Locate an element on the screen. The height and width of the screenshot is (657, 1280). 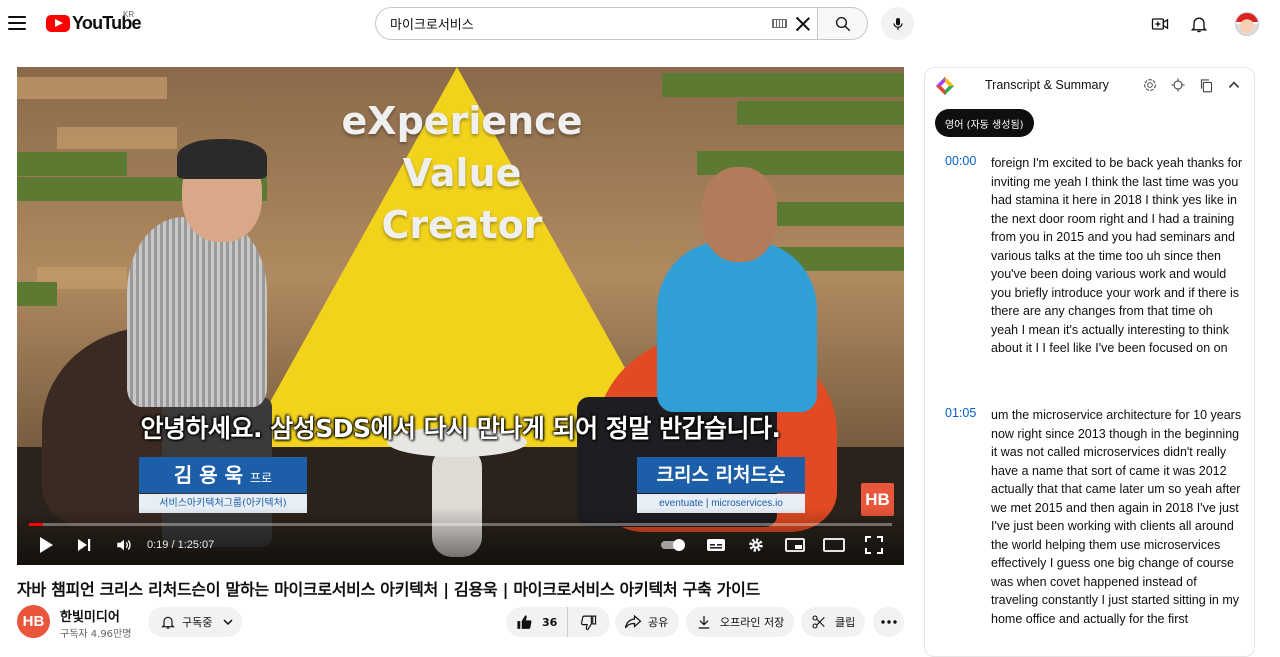
left-name-tag: 김 용 욱 프로 is located at coordinates (223, 475).